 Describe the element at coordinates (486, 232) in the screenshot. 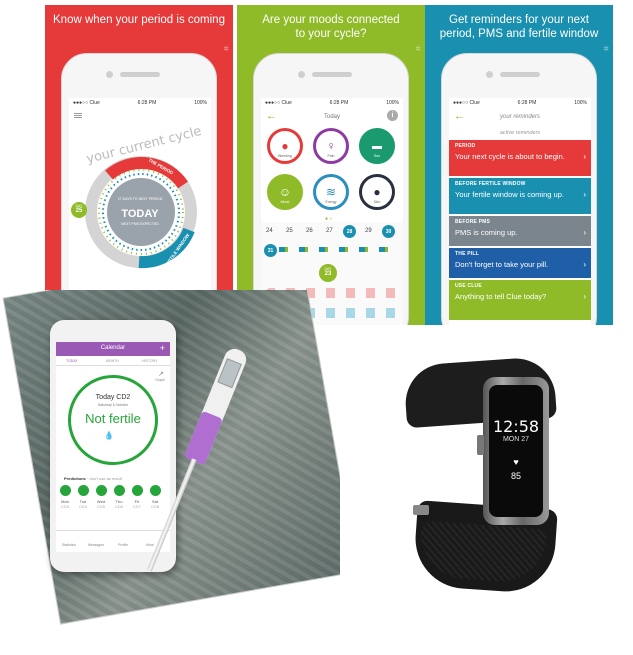

I see `reminder-body: PMS is coming up.` at that location.